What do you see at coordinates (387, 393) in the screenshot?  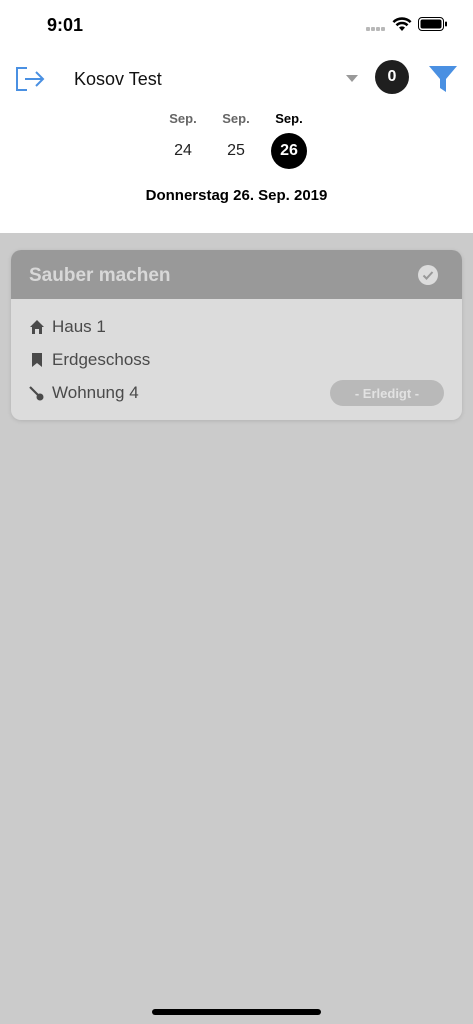 I see `status-badge: - Erledigt -` at bounding box center [387, 393].